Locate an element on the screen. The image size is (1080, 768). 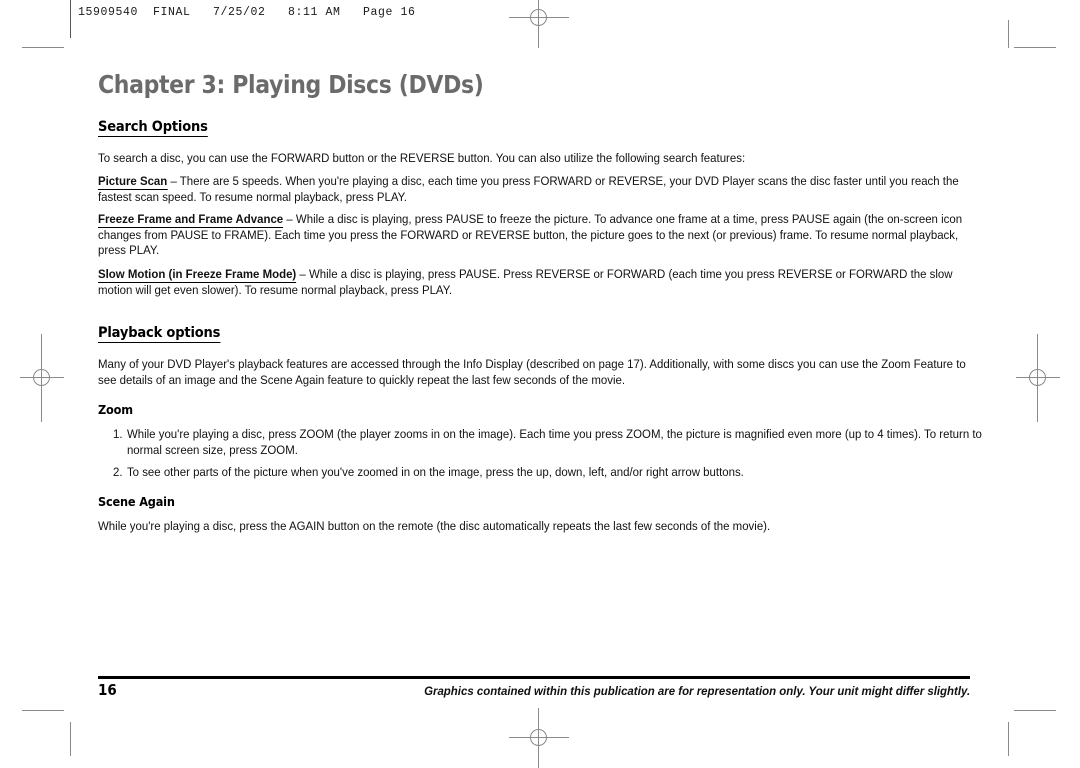
section-heading-search-options: Search Options is located at coordinates (153, 128).